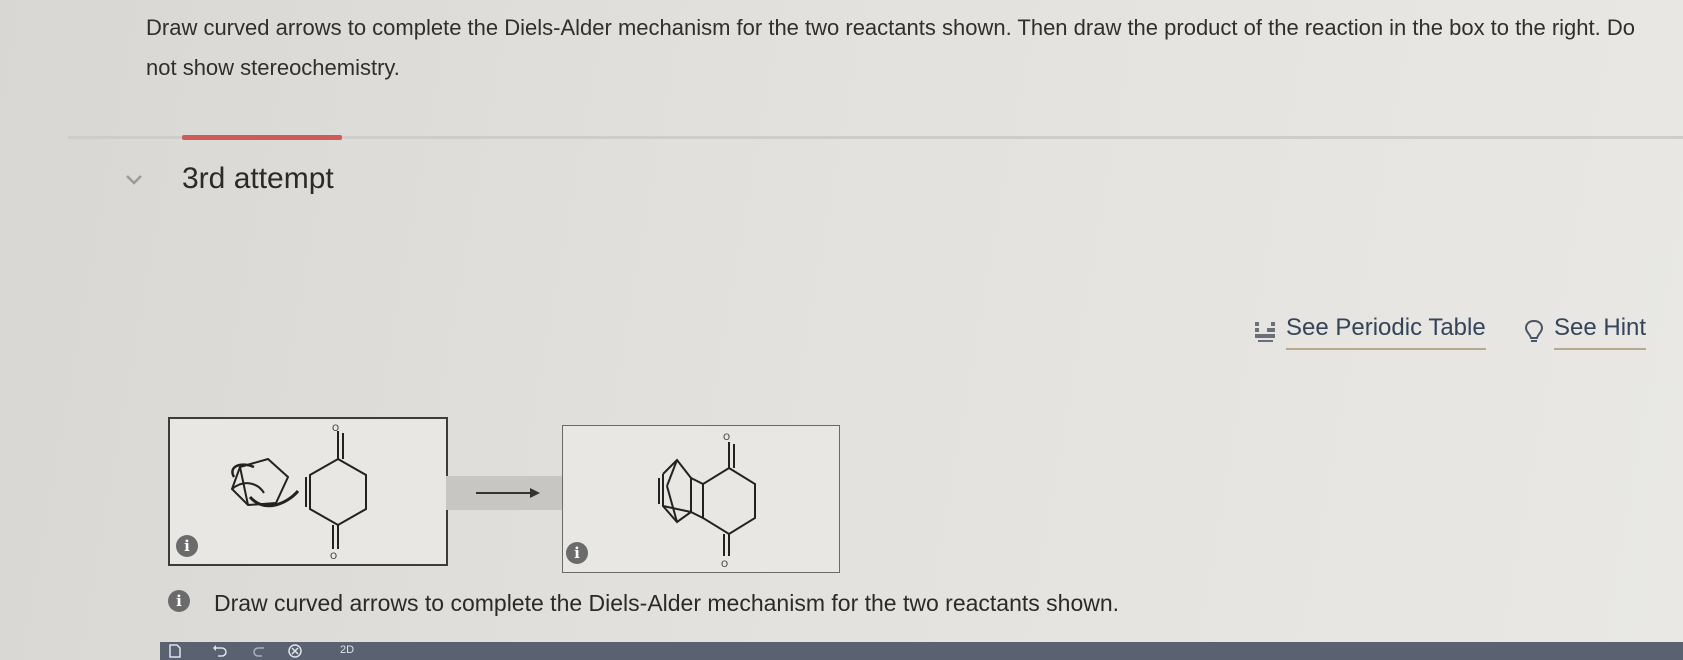 The height and width of the screenshot is (660, 1683). What do you see at coordinates (335, 429) in the screenshot?
I see `oxygen-top-label: O` at bounding box center [335, 429].